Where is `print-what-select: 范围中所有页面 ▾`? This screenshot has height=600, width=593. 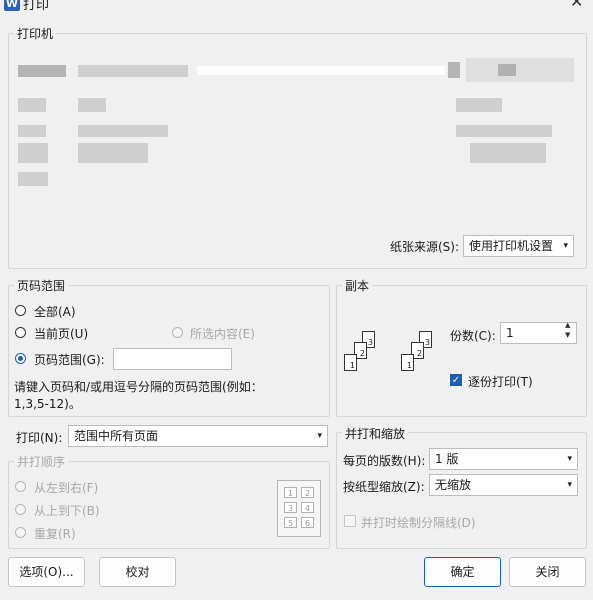 print-what-select: 范围中所有页面 ▾ is located at coordinates (198, 436).